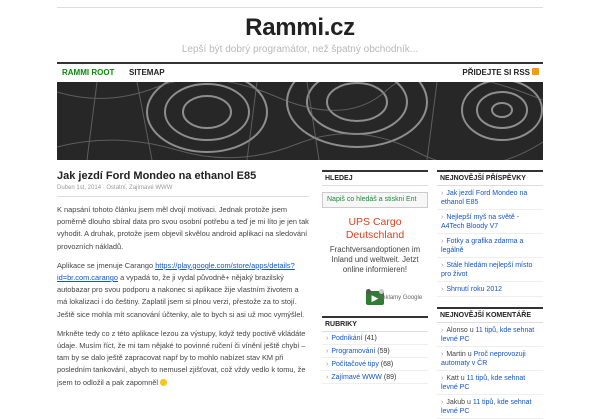 Image resolution: width=600 pixels, height=419 pixels. Describe the element at coordinates (390, 377) in the screenshot. I see `category-count: (89)` at that location.